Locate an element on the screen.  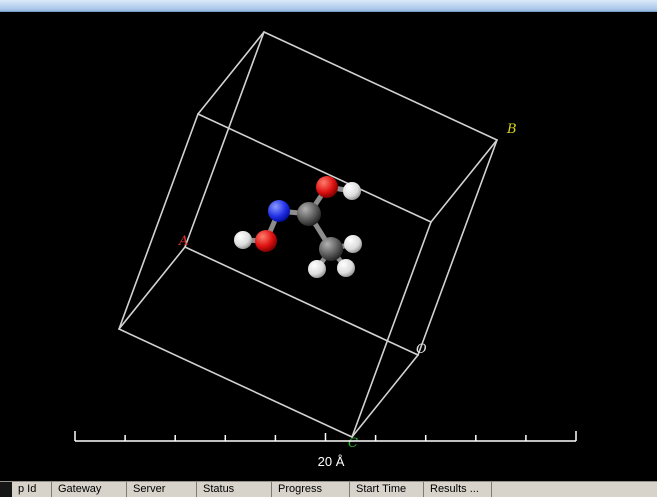
atom-N is located at coordinates (279, 211).